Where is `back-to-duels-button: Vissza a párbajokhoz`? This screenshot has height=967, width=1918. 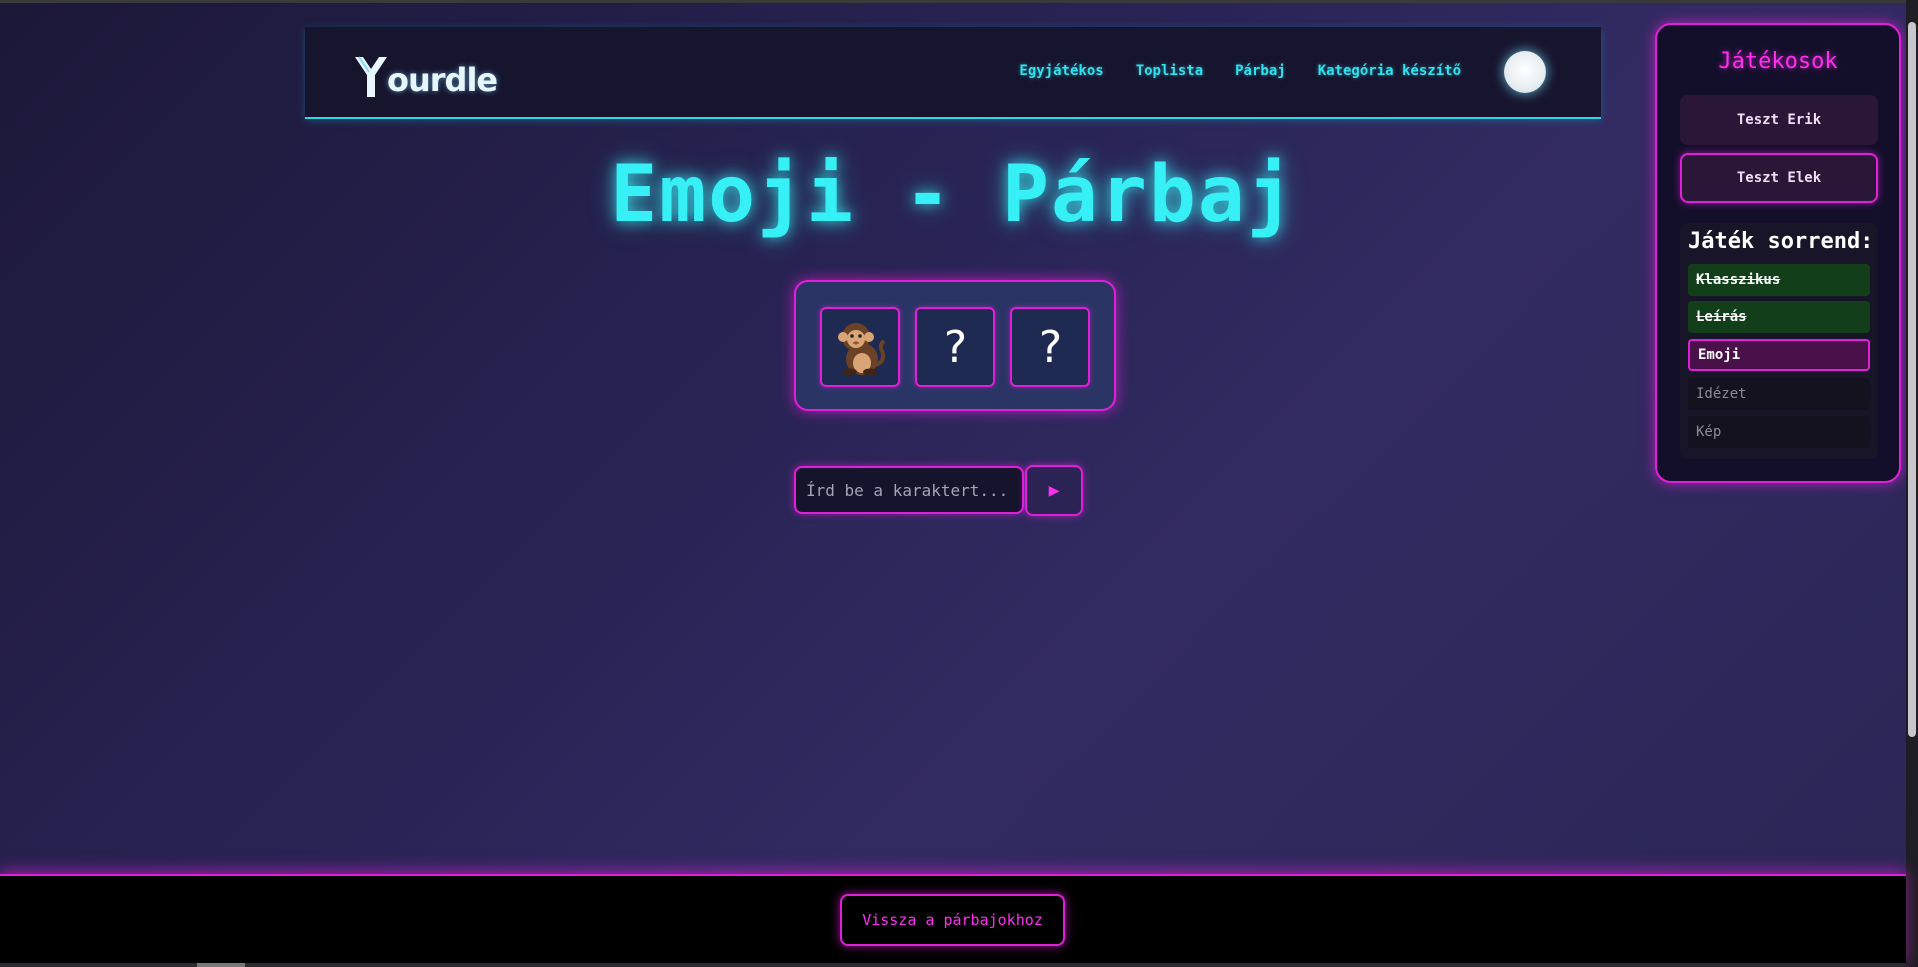
back-to-duels-button: Vissza a párbajokhoz is located at coordinates (952, 920).